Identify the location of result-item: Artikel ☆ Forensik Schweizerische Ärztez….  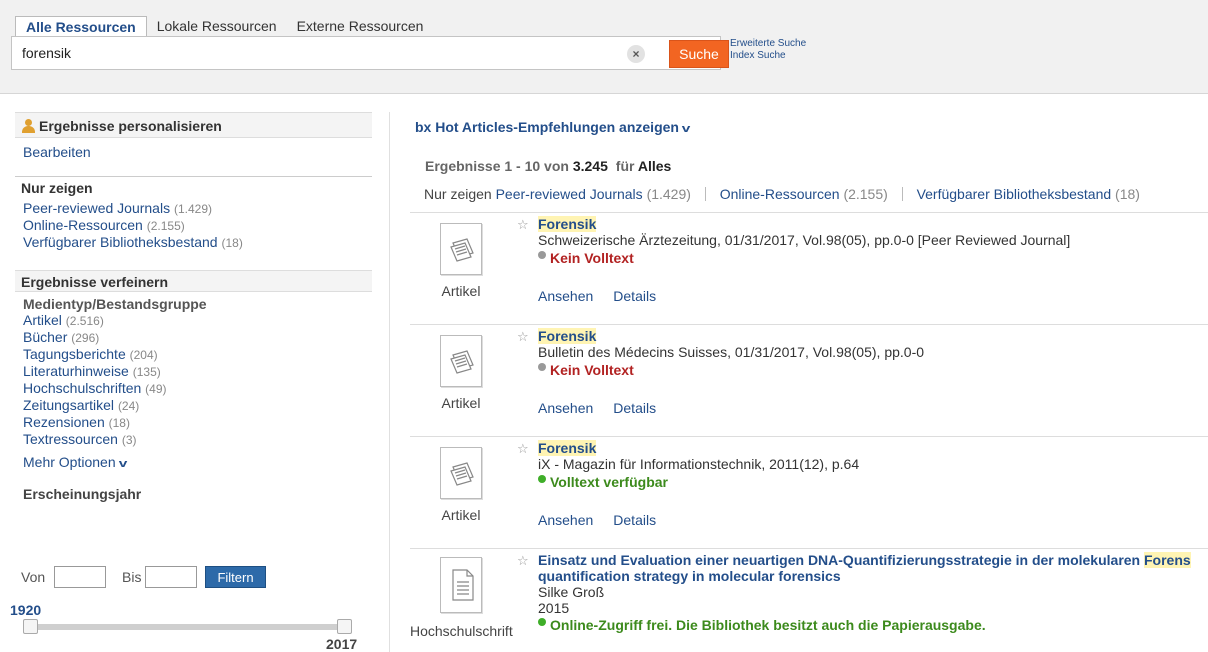
(809, 268).